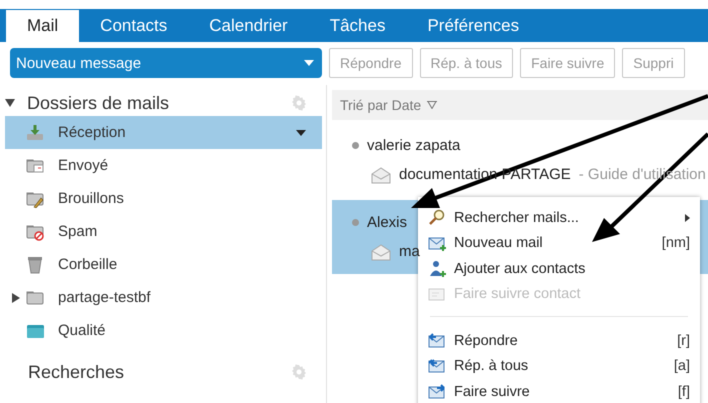 This screenshot has width=708, height=403. Describe the element at coordinates (43, 26) in the screenshot. I see `tab: Mail` at that location.